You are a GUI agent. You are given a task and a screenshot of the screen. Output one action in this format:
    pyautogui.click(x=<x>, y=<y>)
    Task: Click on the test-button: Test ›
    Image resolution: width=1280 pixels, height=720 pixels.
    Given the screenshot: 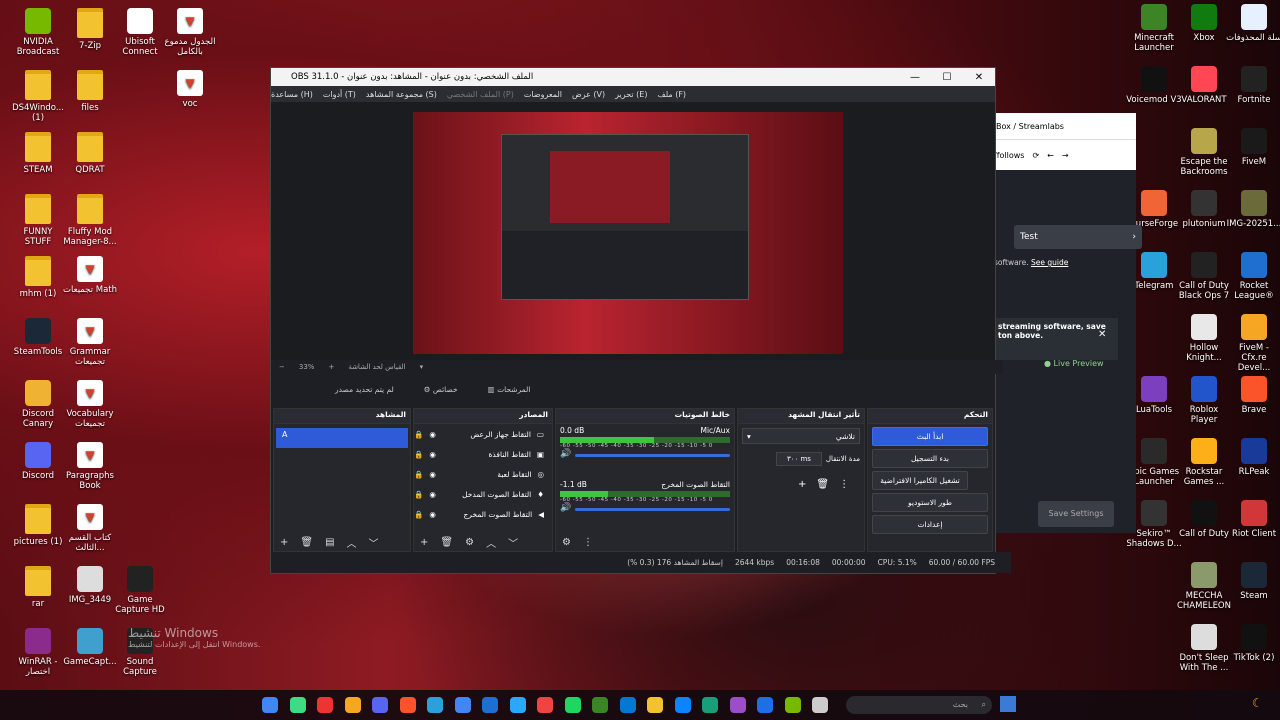 What is the action you would take?
    pyautogui.click(x=1078, y=237)
    